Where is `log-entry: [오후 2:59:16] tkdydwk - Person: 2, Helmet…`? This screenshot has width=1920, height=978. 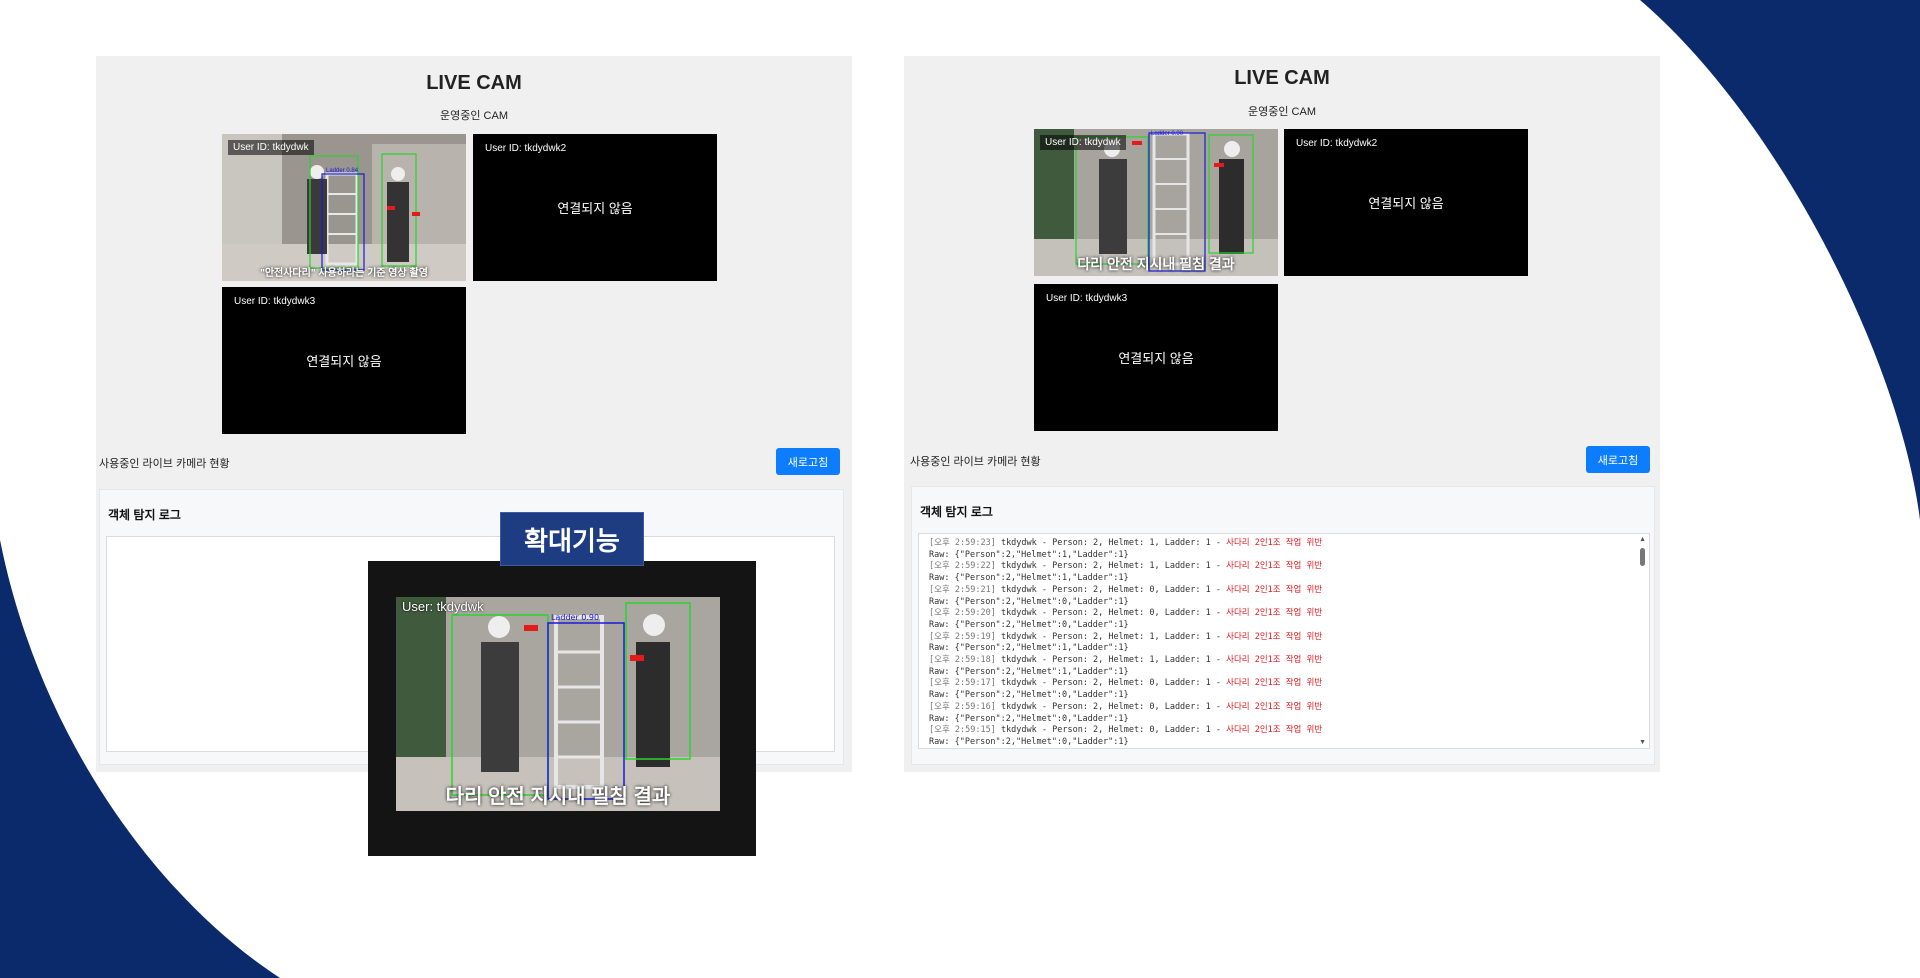
log-entry: [오후 2:59:16] tkdydwk - Person: 2, Helmet… is located at coordinates (1125, 708).